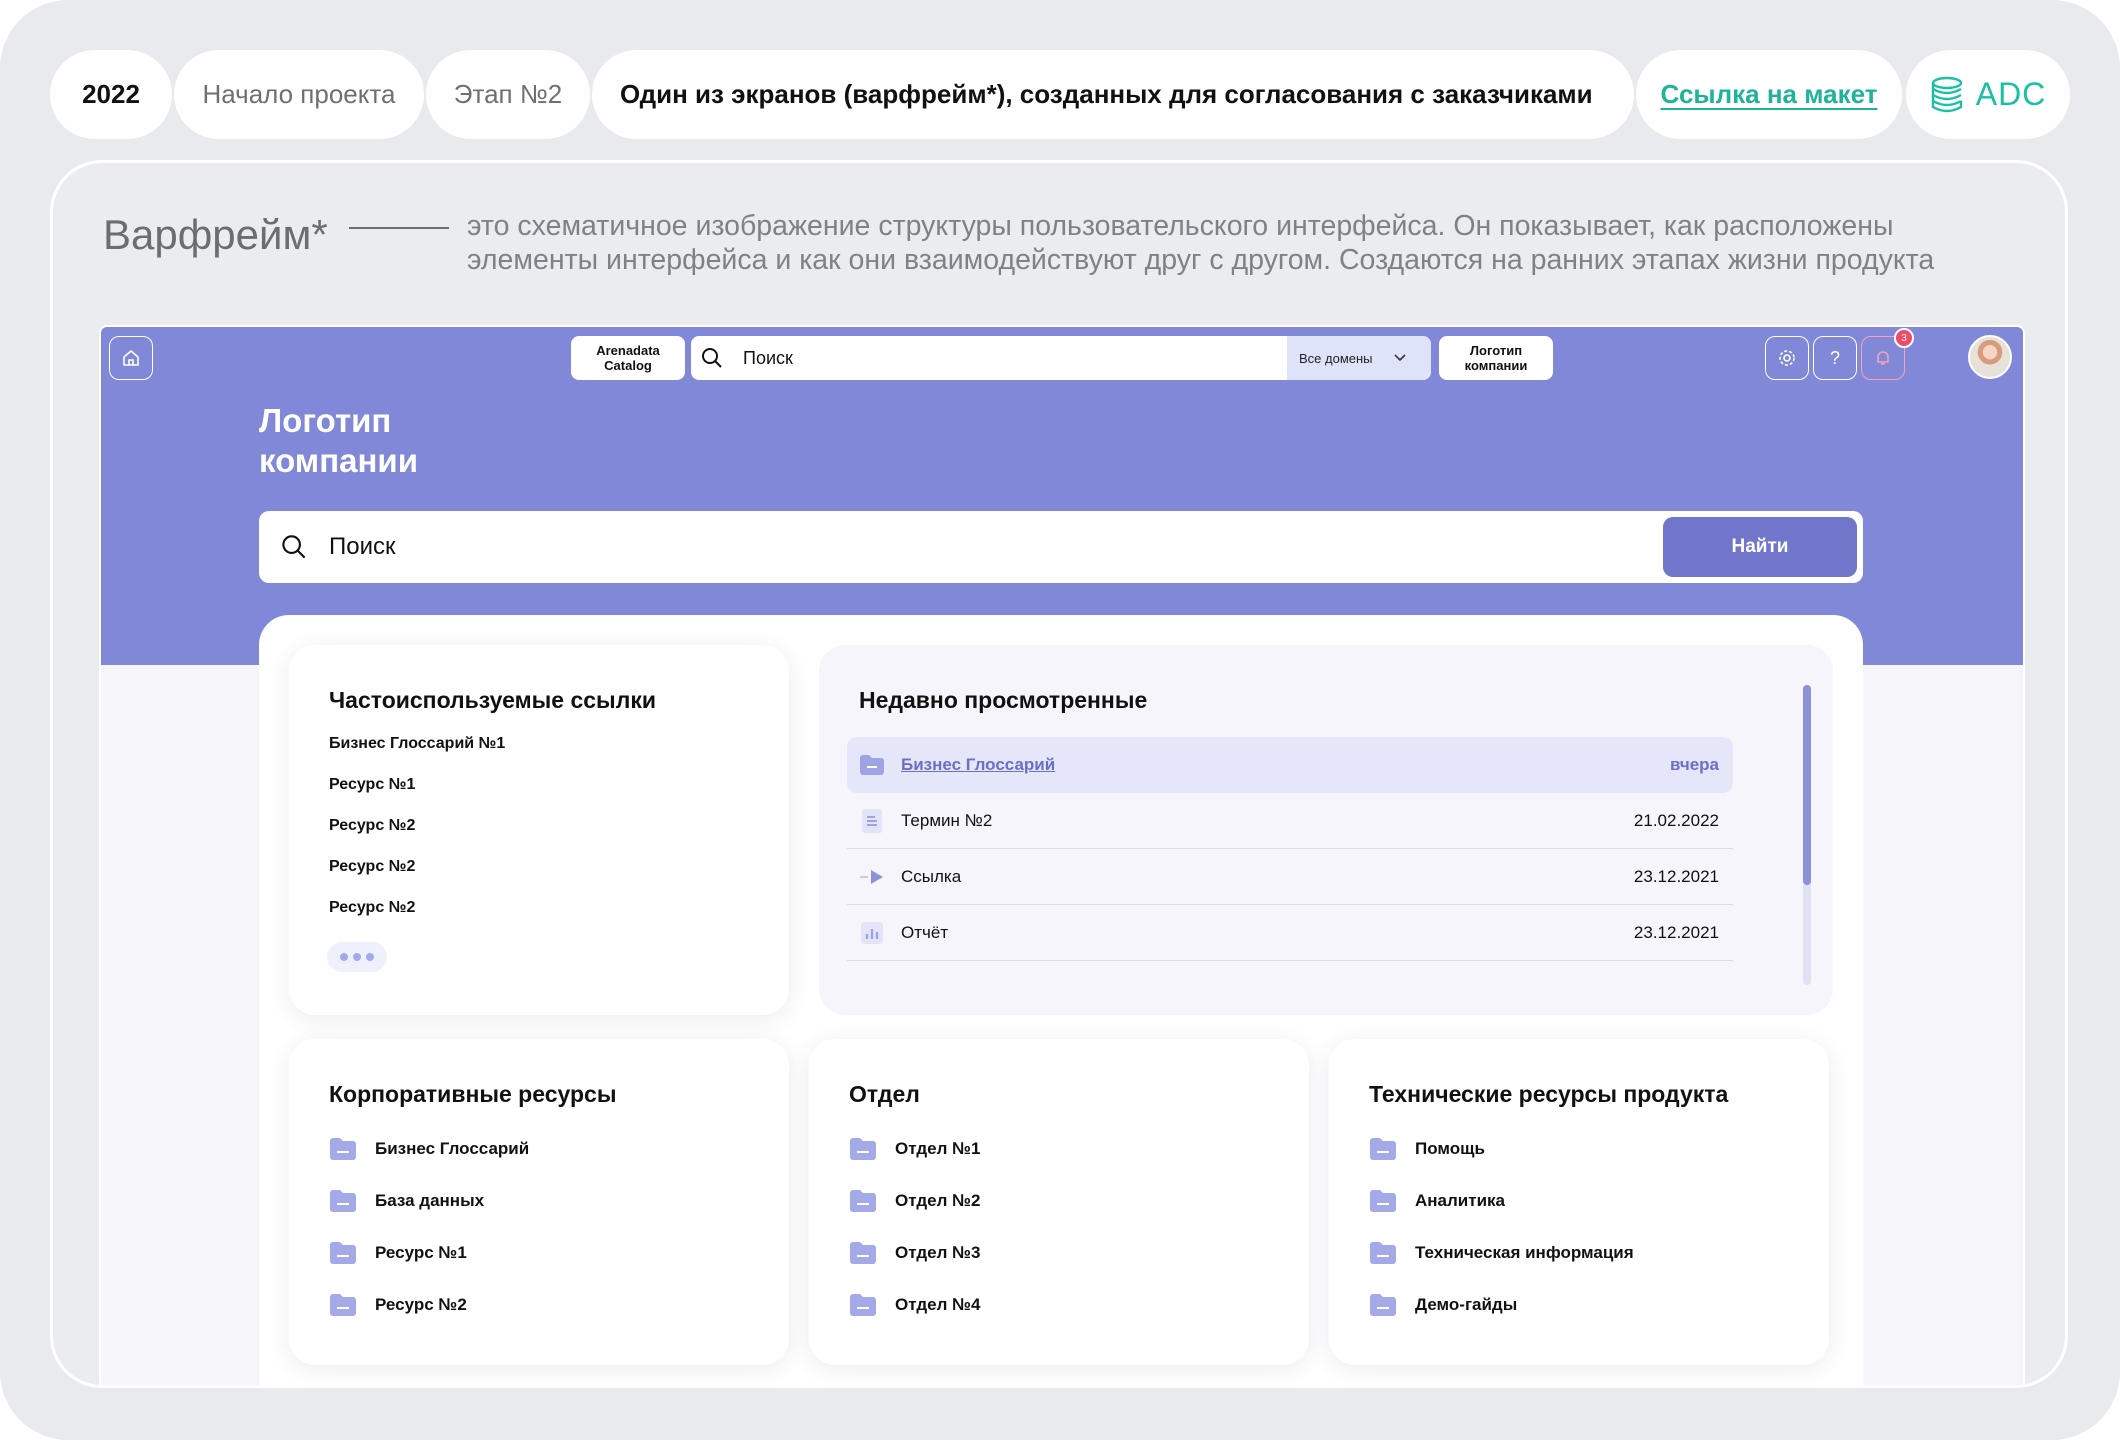 The image size is (2120, 1440). What do you see at coordinates (294, 547) in the screenshot?
I see `search-icon` at bounding box center [294, 547].